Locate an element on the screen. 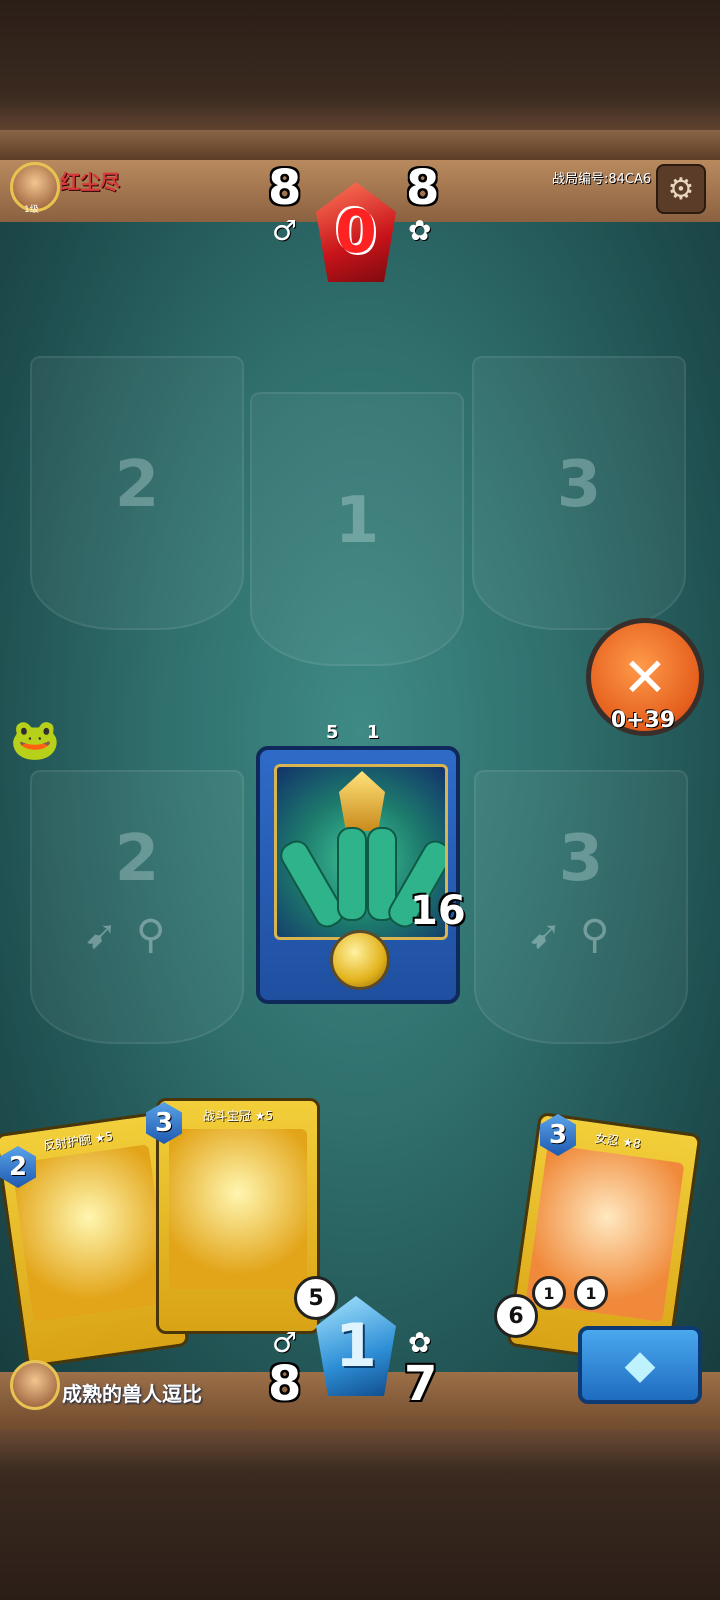 The width and height of the screenshot is (720, 1600). card-title: 战斗宝冠 ★5 is located at coordinates (238, 1116).